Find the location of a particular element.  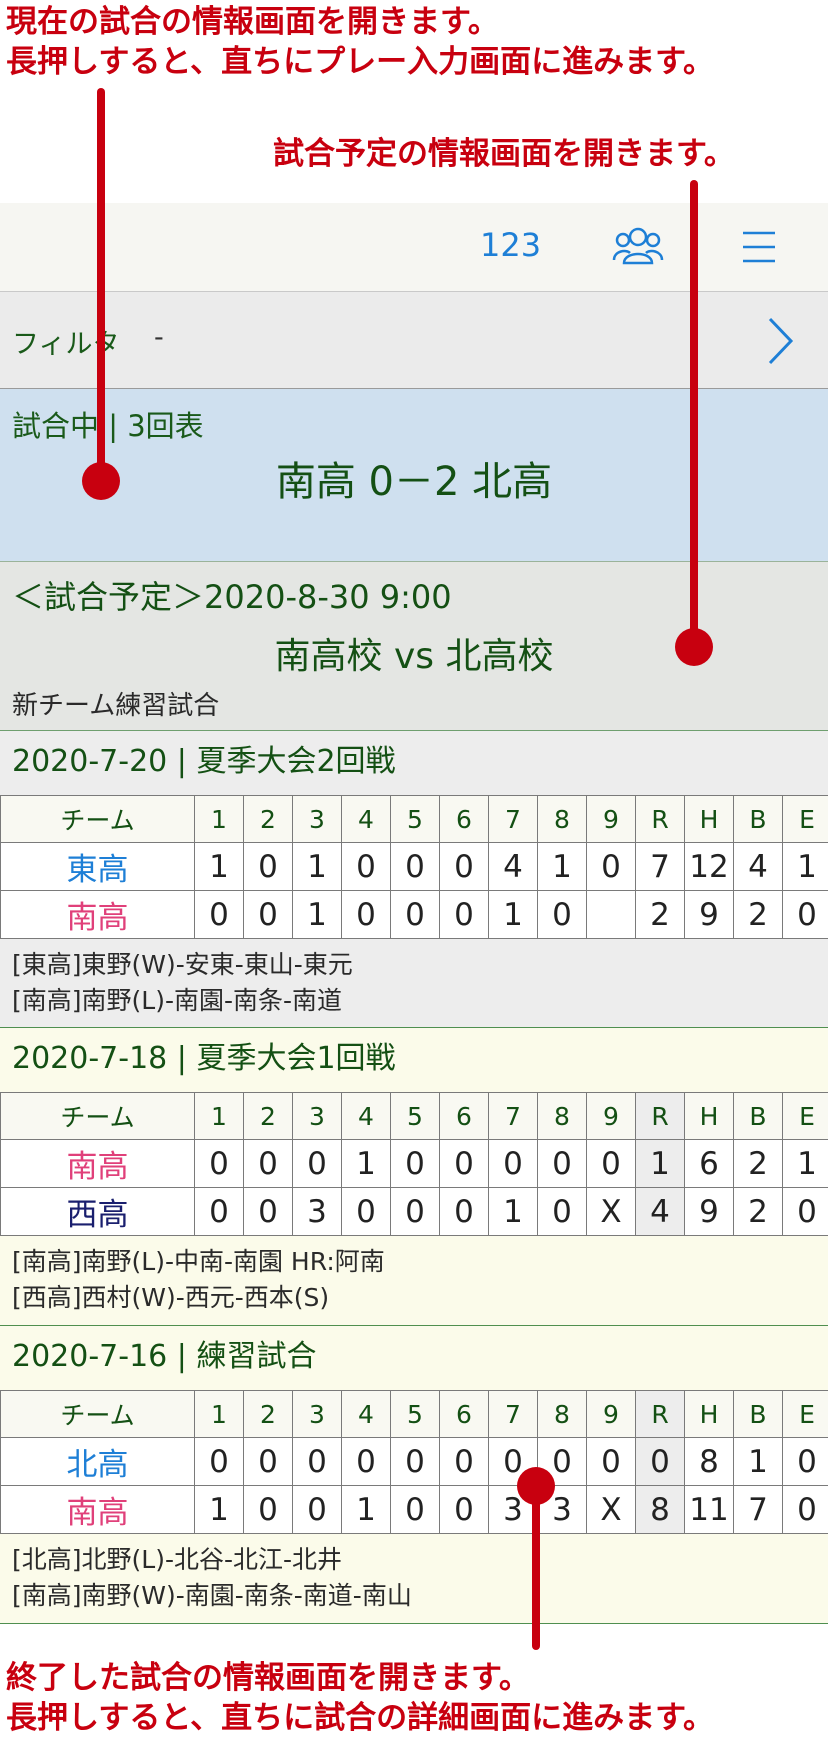

chevron-right-icon is located at coordinates (780, 343).